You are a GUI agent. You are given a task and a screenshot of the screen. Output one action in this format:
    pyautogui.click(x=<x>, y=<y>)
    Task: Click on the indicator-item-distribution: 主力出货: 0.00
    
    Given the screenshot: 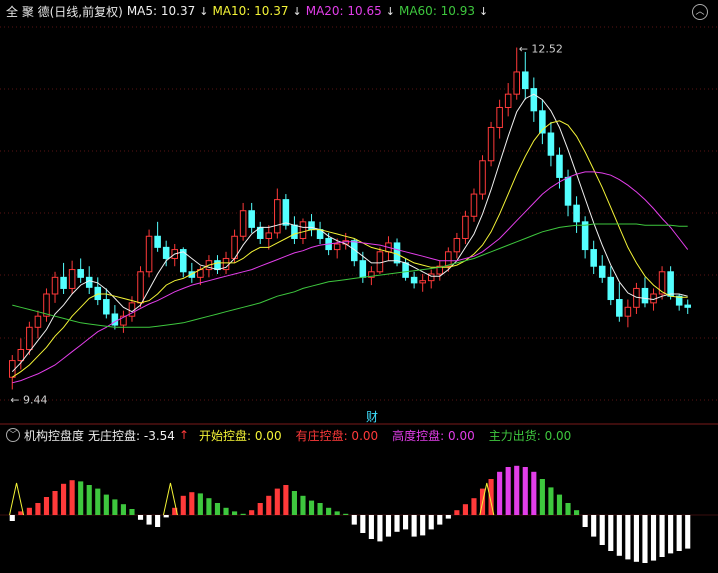 What is the action you would take?
    pyautogui.click(x=530, y=435)
    